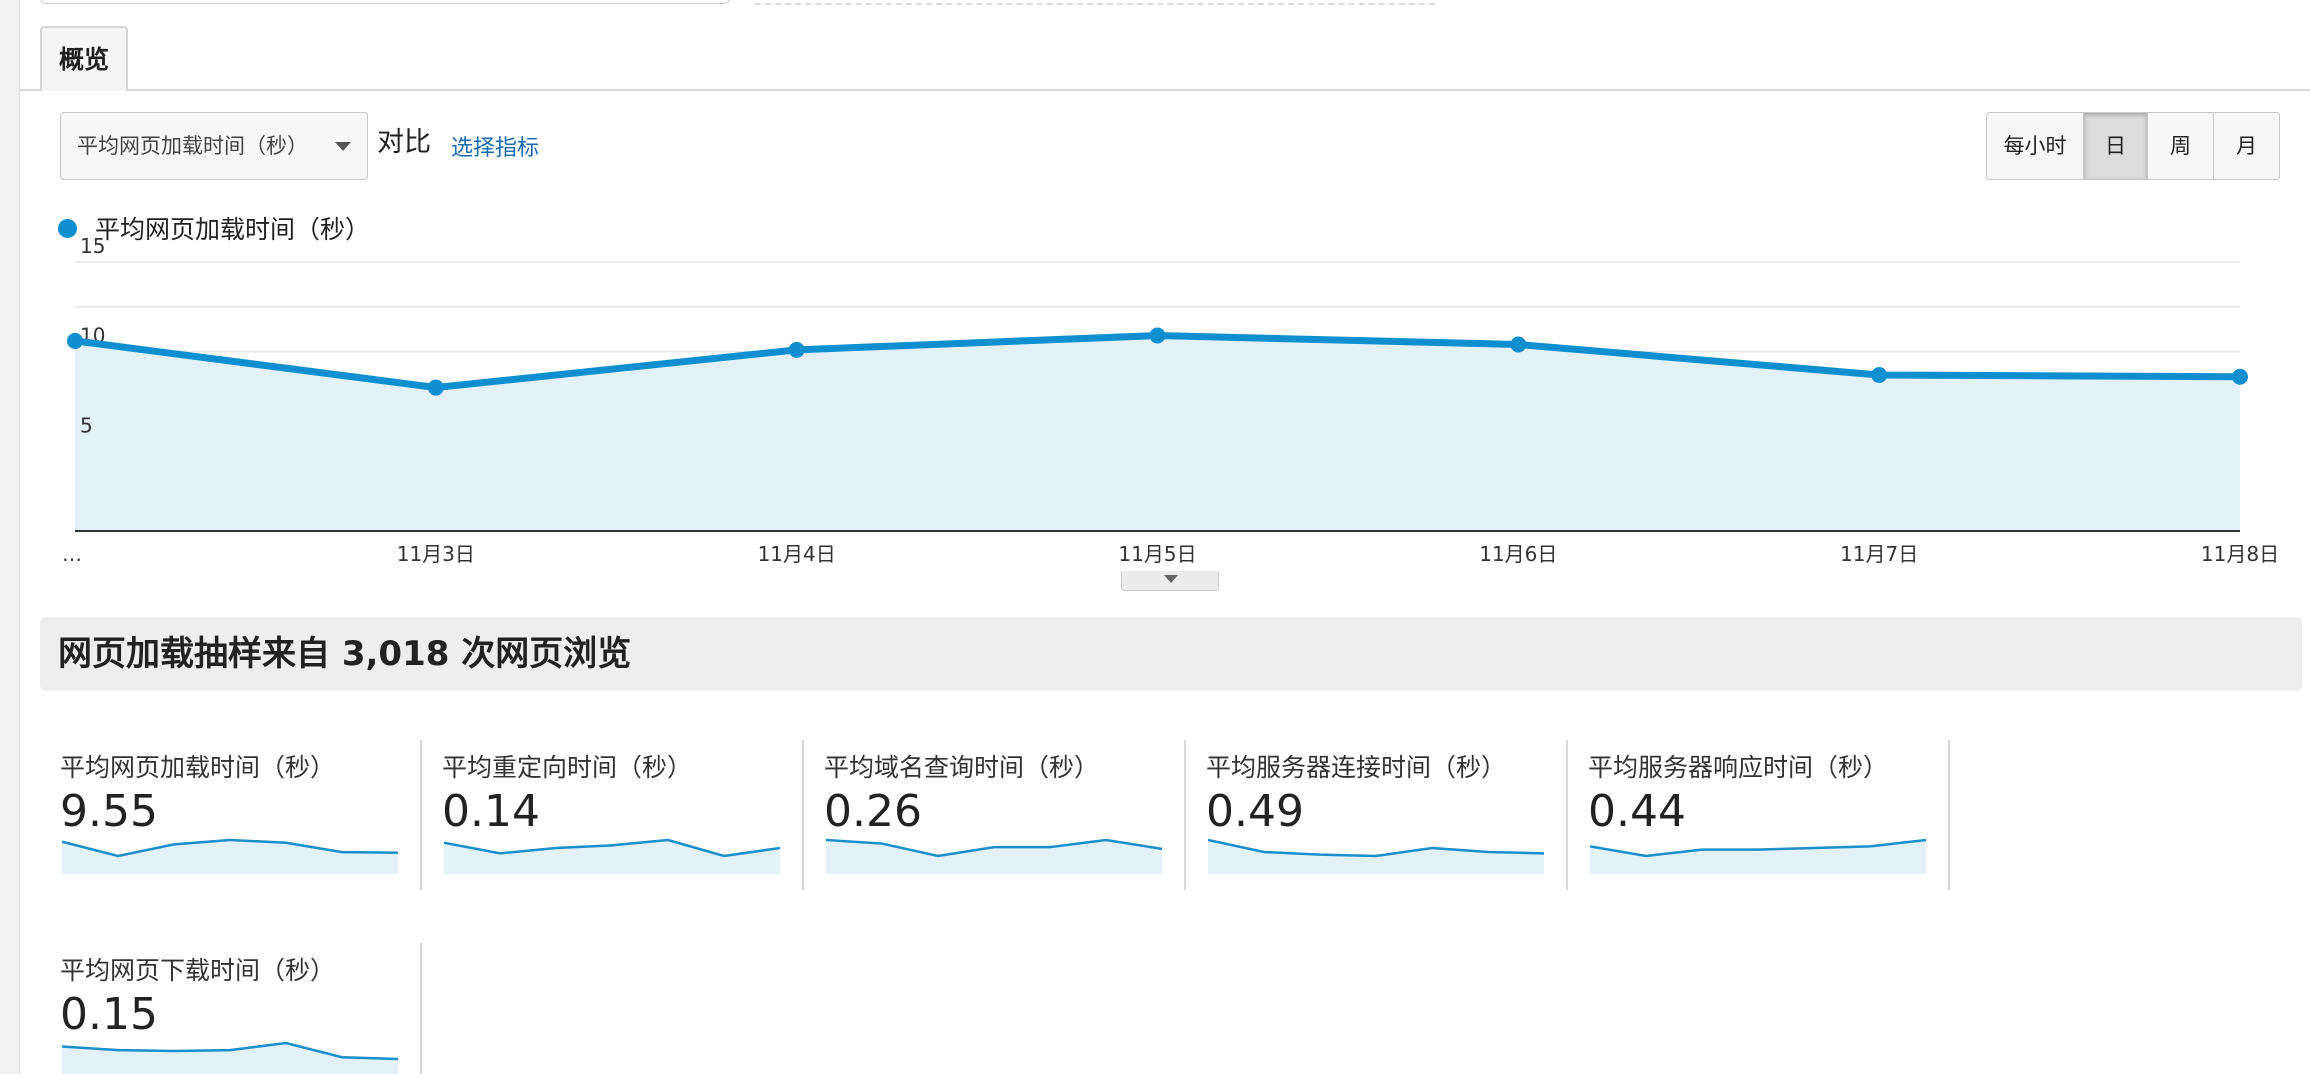 The width and height of the screenshot is (2310, 1074). What do you see at coordinates (109, 811) in the screenshot?
I see `metric-card-value: 9.55` at bounding box center [109, 811].